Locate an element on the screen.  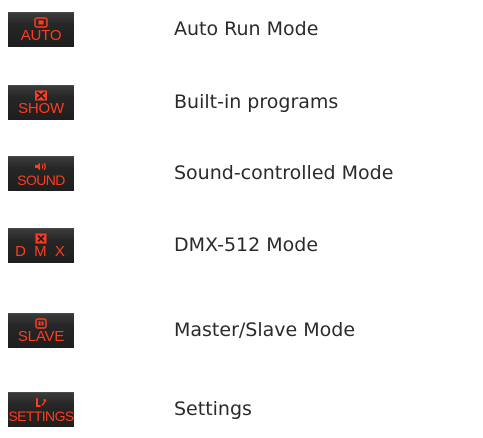
mode-row-show: SHOW Built-in programs is located at coordinates (241, 105).